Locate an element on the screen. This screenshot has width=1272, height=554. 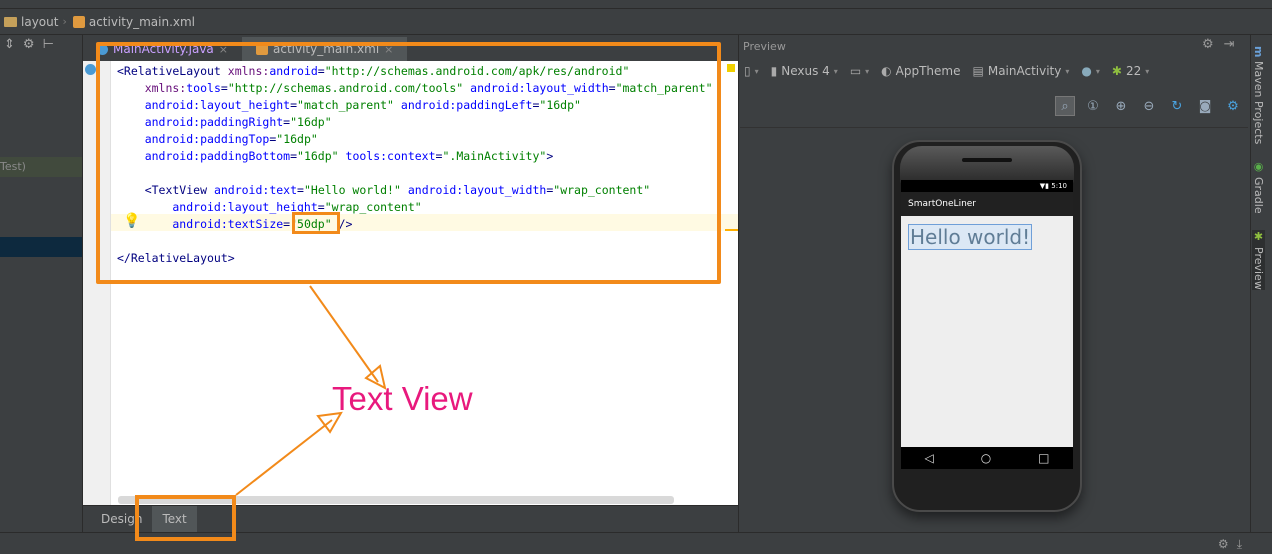
activity-label: MainActivity is located at coordinates (1024, 71).